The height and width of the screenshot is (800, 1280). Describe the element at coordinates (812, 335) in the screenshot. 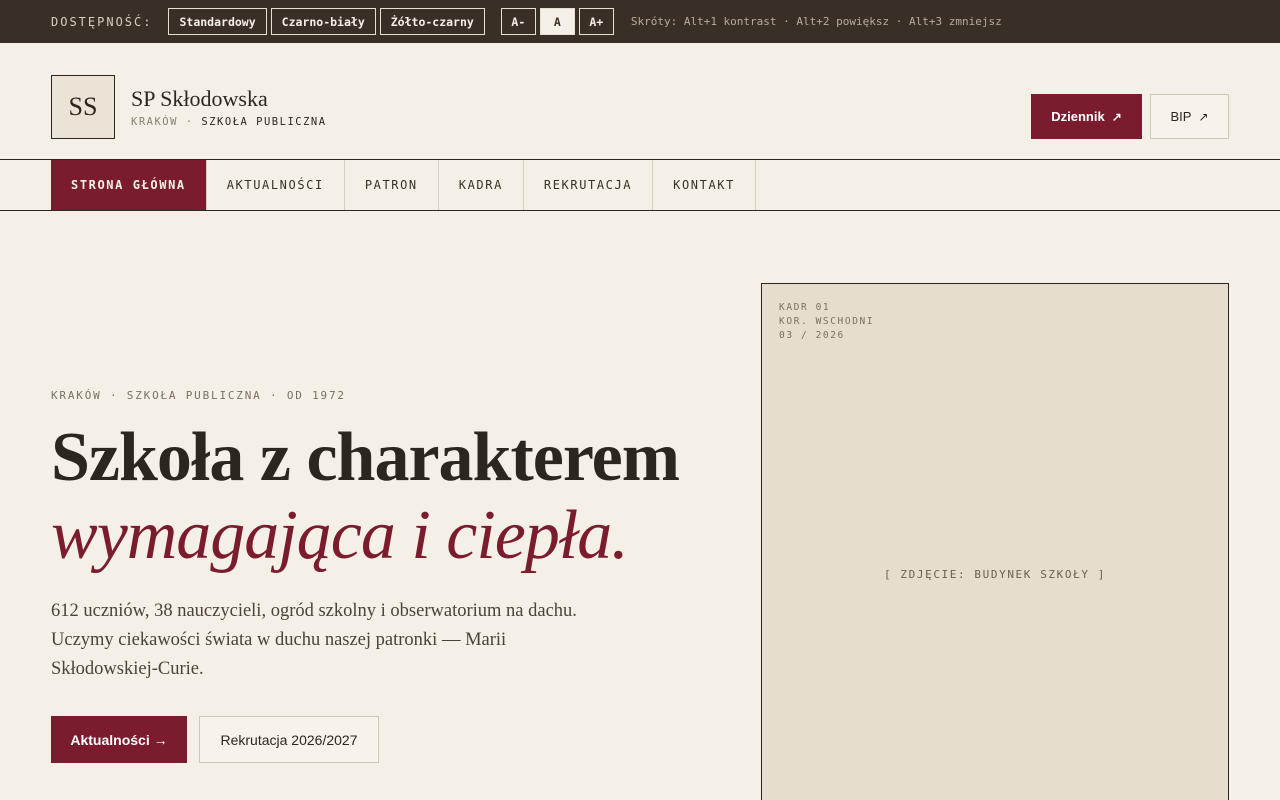

I see `photo-date-label: 03 / 2026` at that location.